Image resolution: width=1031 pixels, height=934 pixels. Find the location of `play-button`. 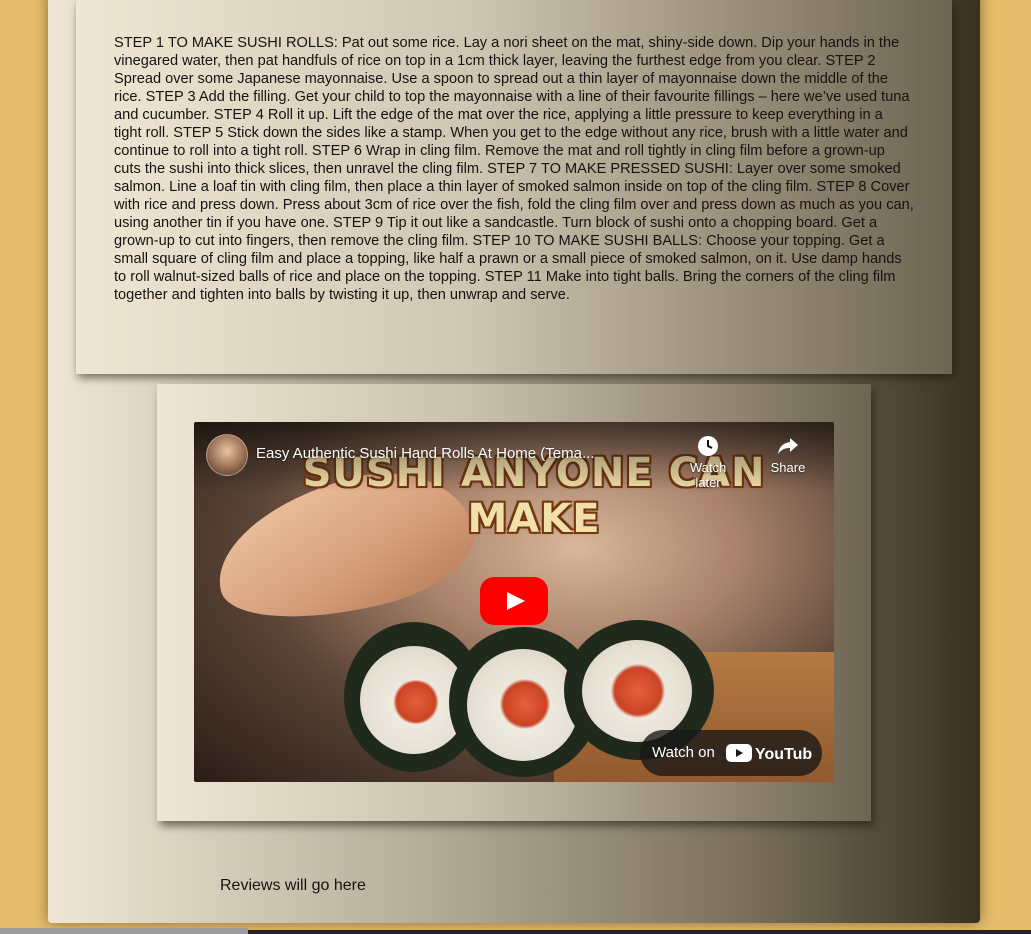

play-button is located at coordinates (514, 601).